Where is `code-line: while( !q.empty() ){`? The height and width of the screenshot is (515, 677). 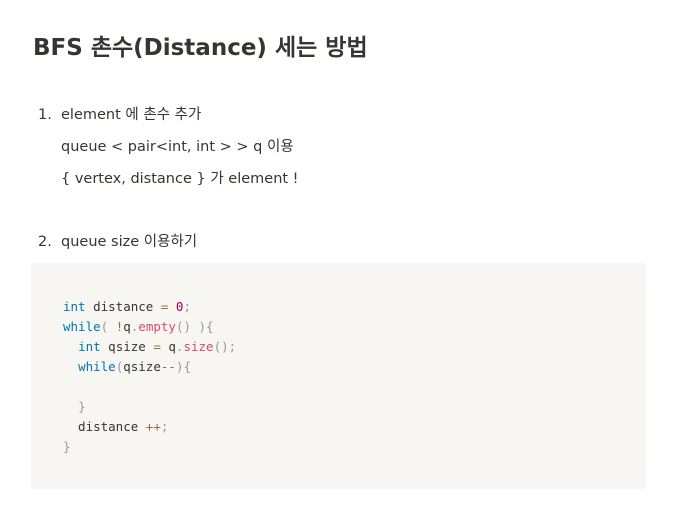
code-line: while( !q.empty() ){ is located at coordinates (138, 327).